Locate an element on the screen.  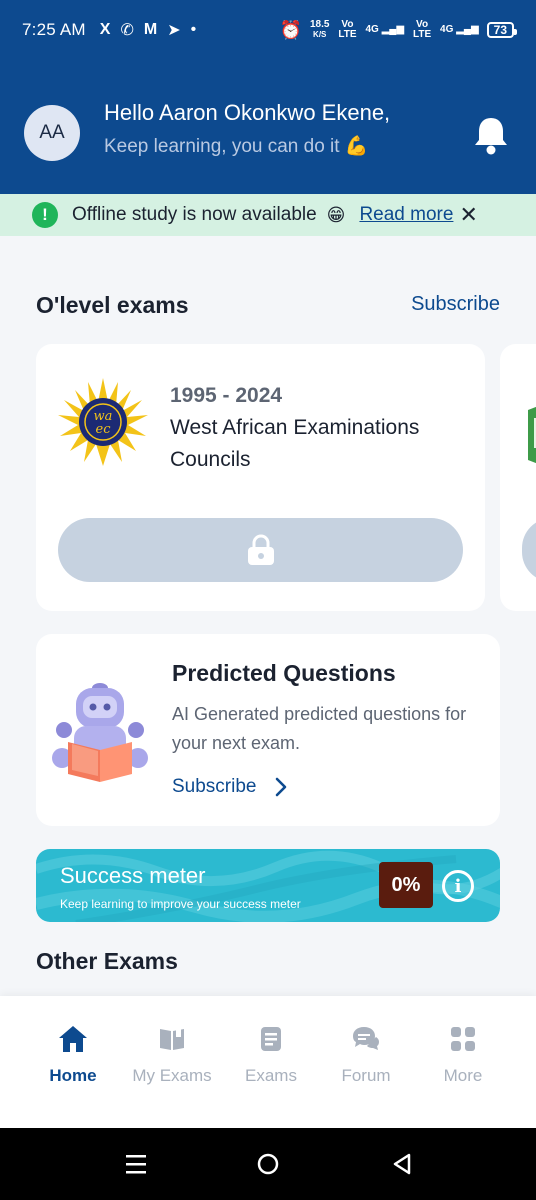
exam-name: West African Examinations Councils is located at coordinates (295, 443).